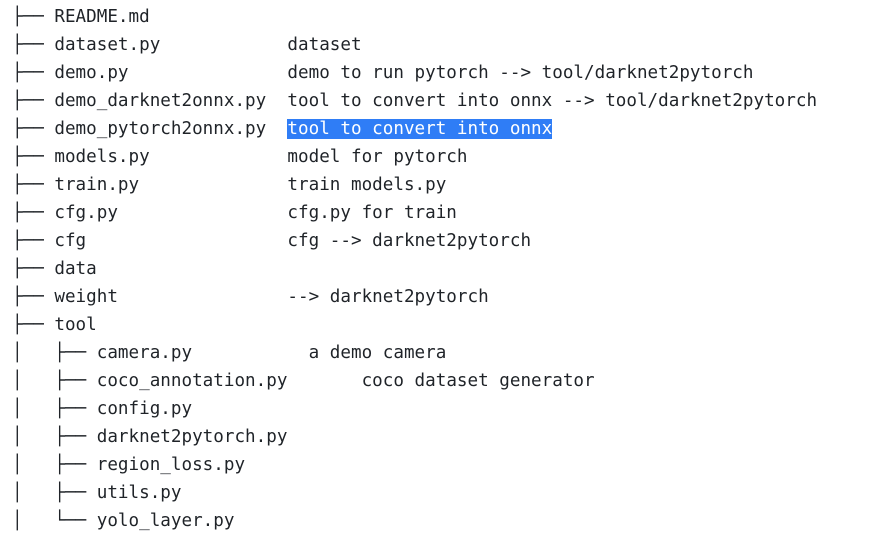 Image resolution: width=880 pixels, height=535 pixels. What do you see at coordinates (388, 297) in the screenshot?
I see `tree-entry-description: --> darknet2pytorch` at bounding box center [388, 297].